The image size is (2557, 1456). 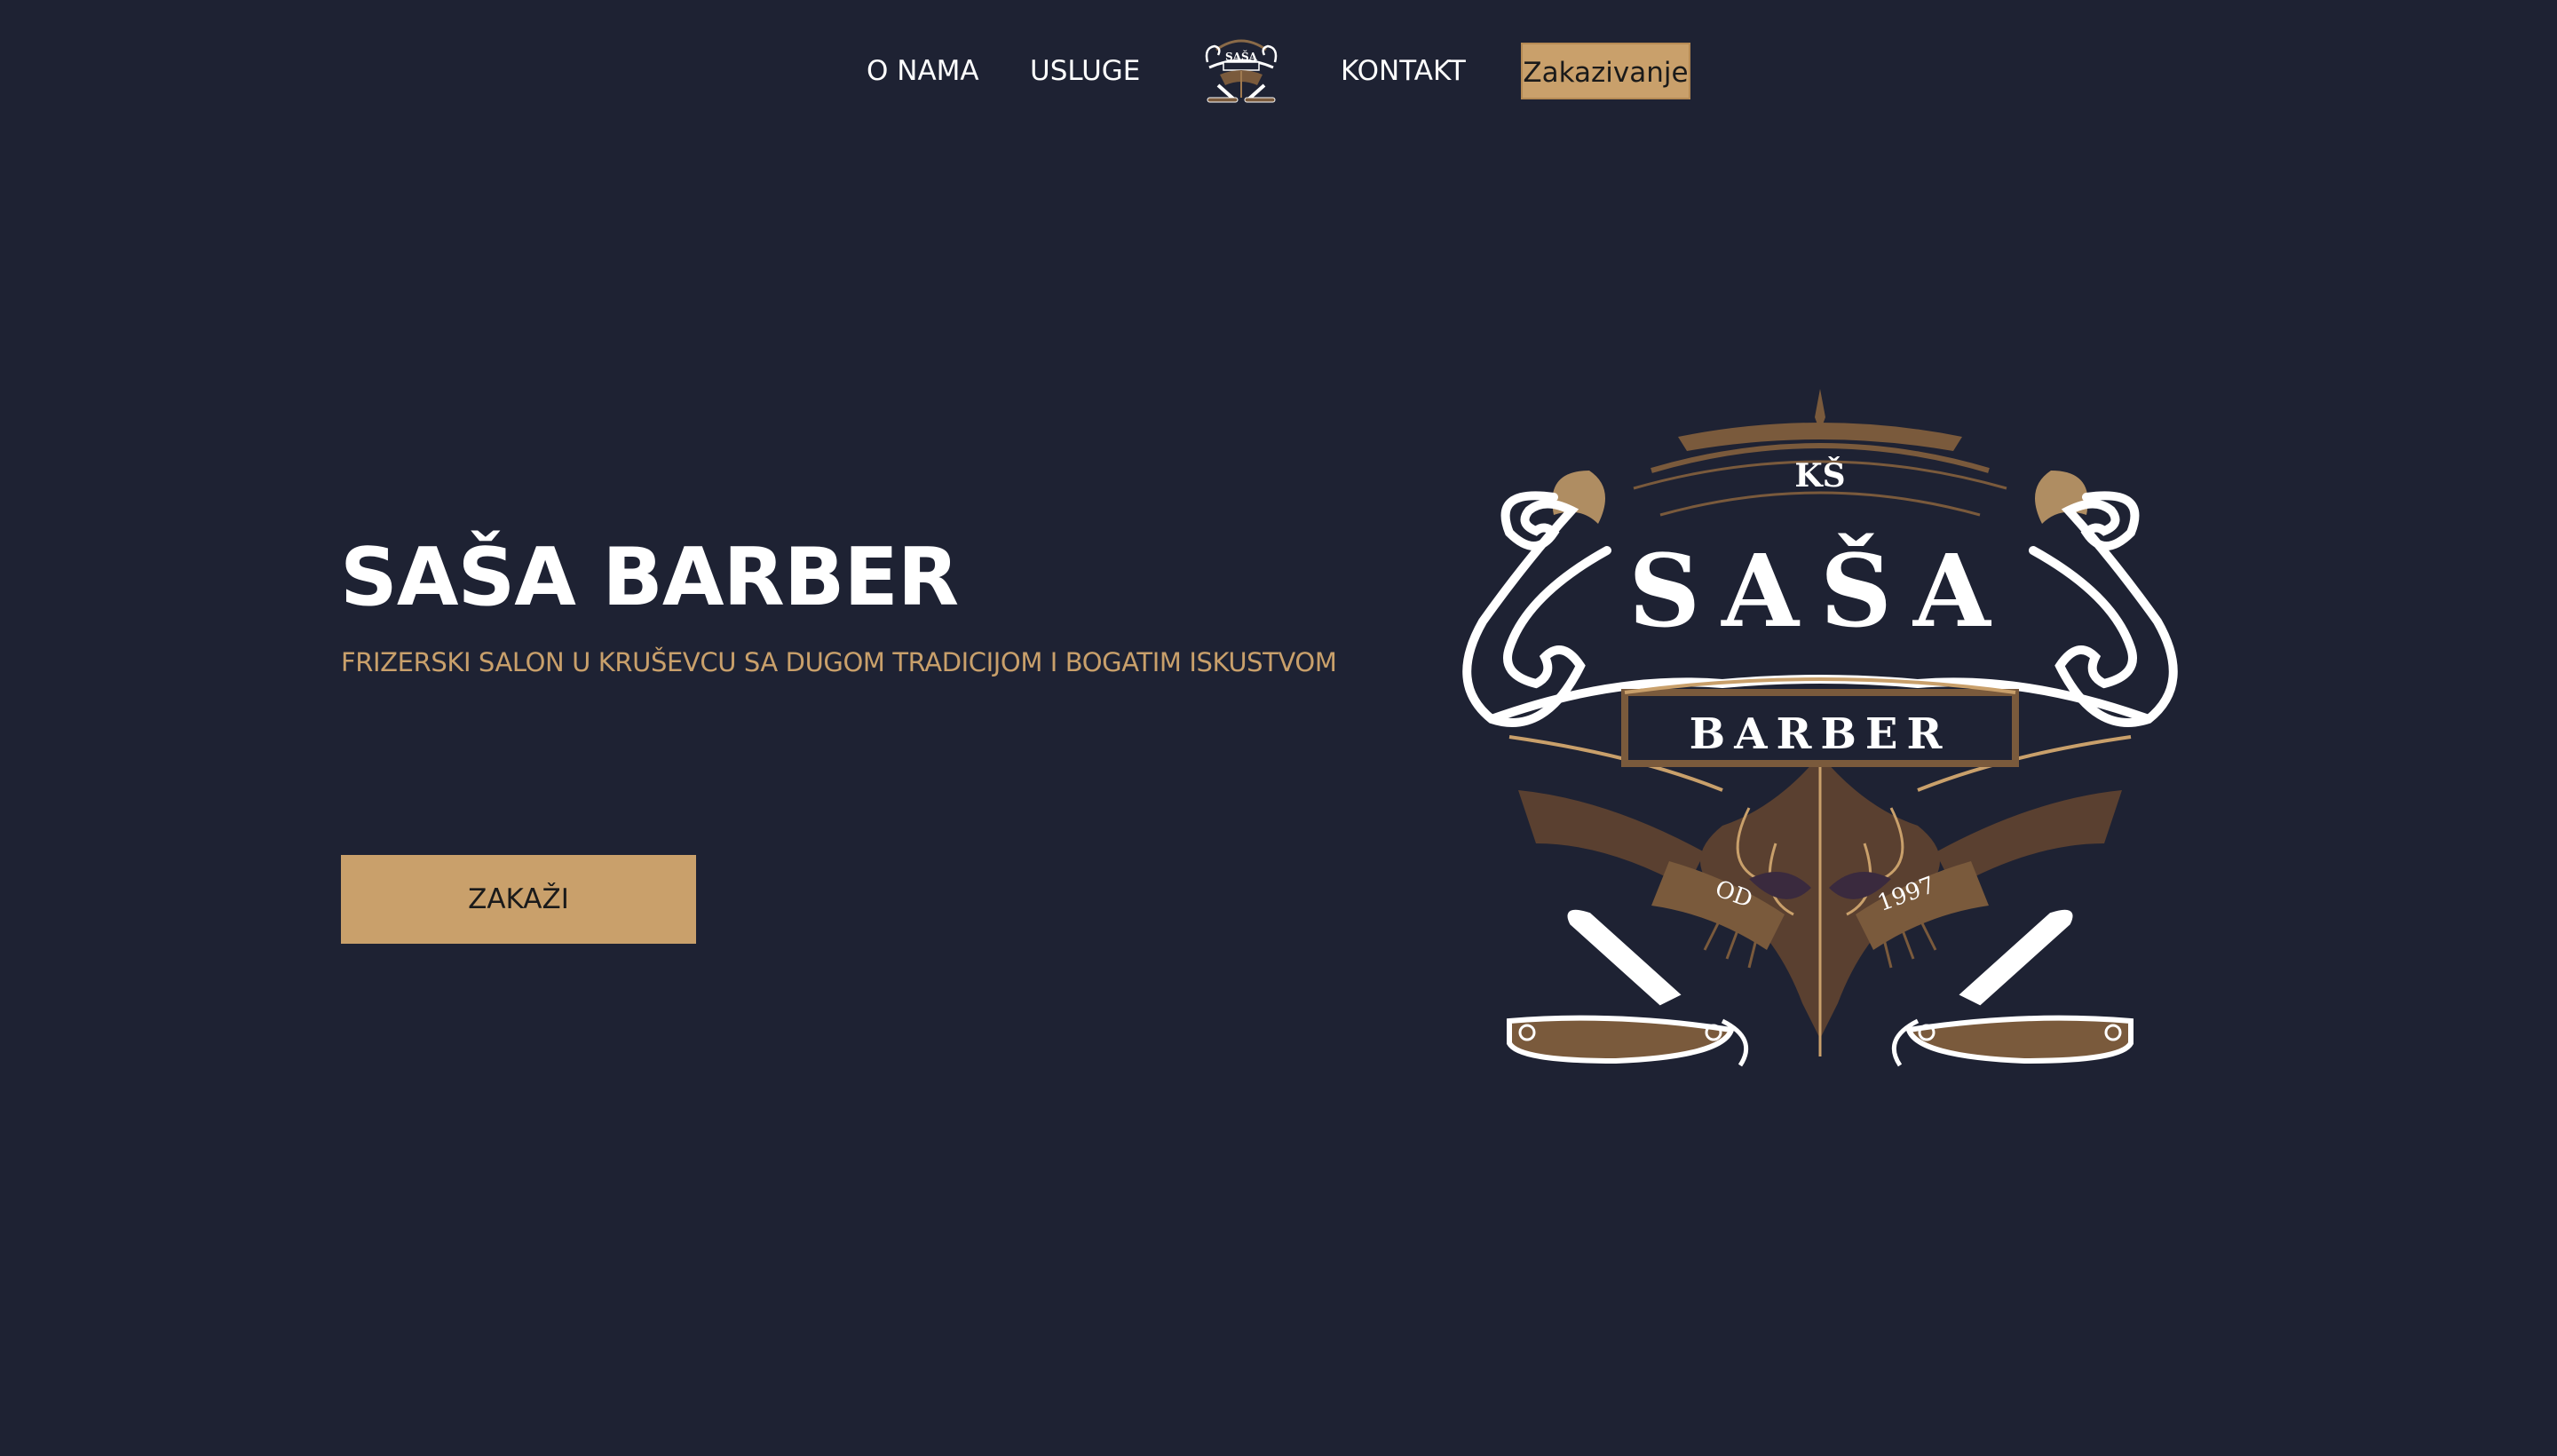 What do you see at coordinates (1820, 592) in the screenshot?
I see `emblem-name: SAŠA` at bounding box center [1820, 592].